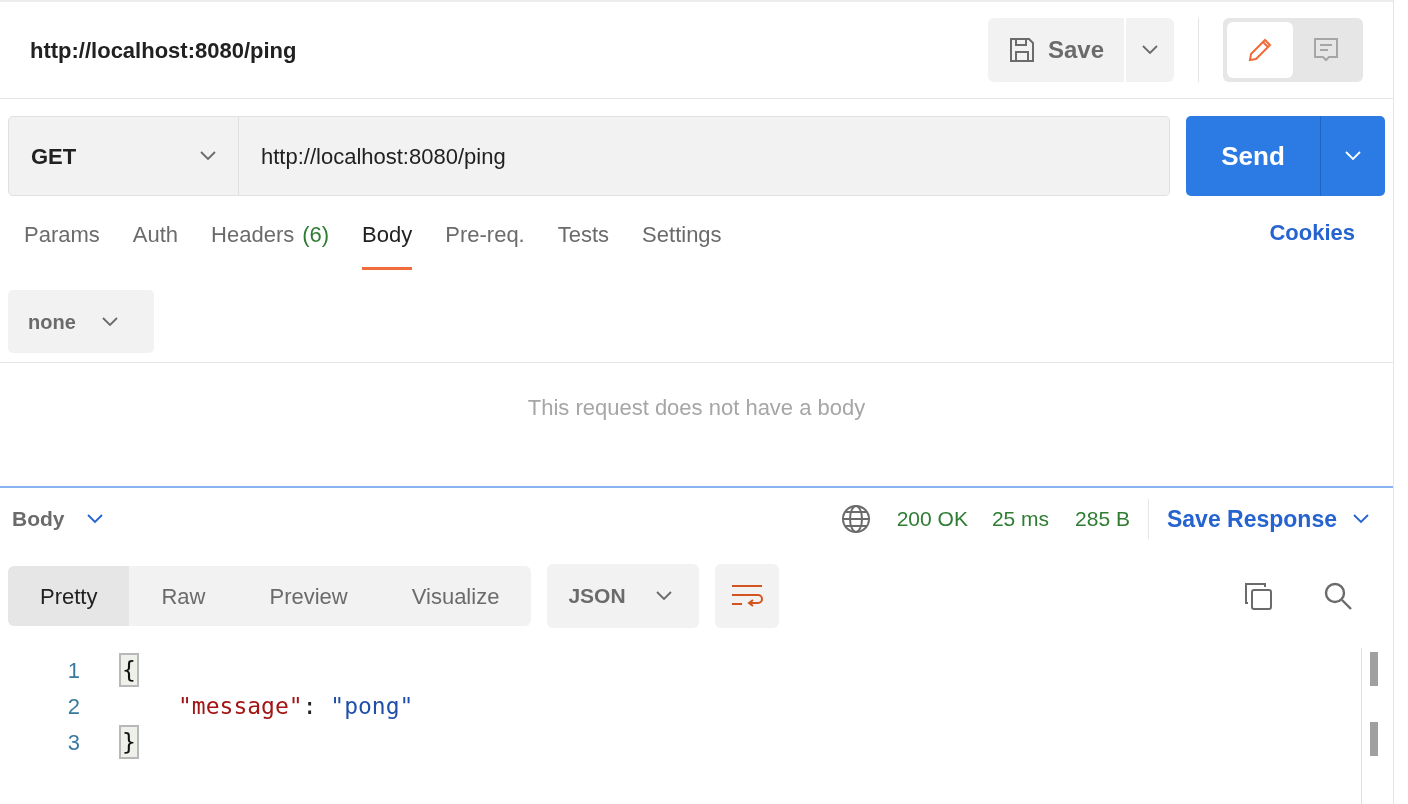 Image resolution: width=1408 pixels, height=804 pixels. Describe the element at coordinates (623, 596) in the screenshot. I see `format-dropdown: JSON` at that location.